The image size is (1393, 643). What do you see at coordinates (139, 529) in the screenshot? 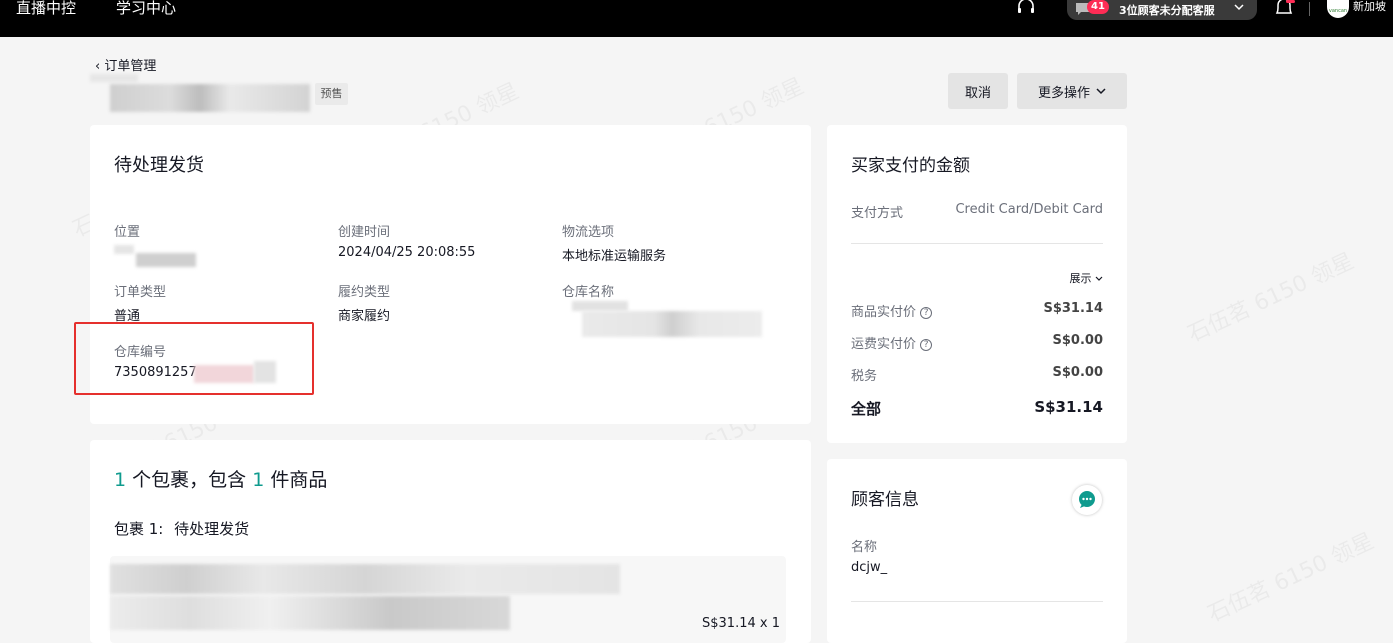
I see `package-label: 包裹 1:` at bounding box center [139, 529].